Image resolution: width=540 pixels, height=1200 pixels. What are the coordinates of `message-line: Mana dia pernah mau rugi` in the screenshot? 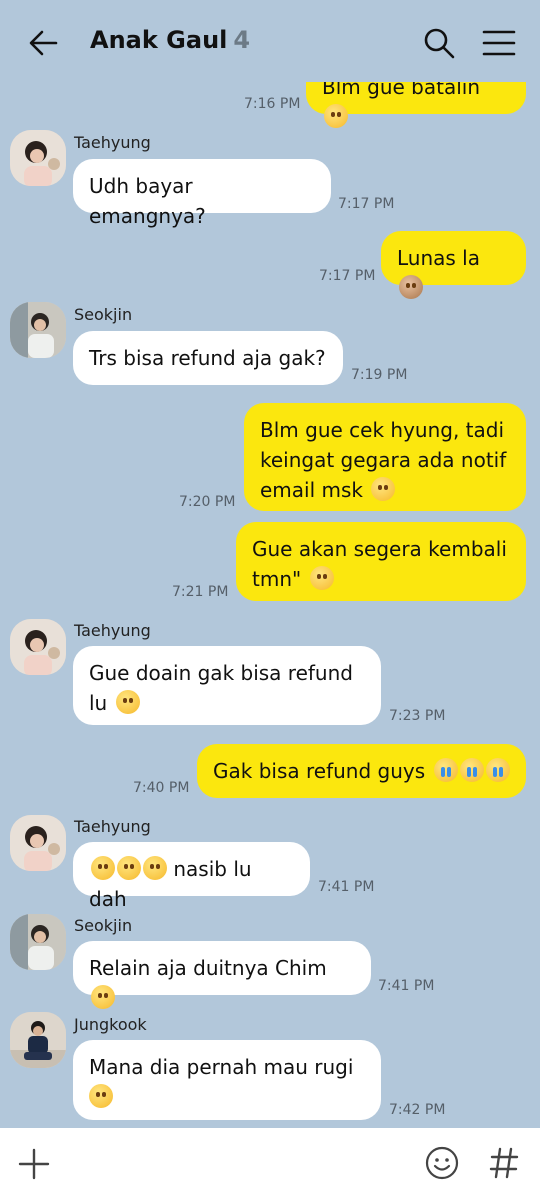 It's located at (221, 1067).